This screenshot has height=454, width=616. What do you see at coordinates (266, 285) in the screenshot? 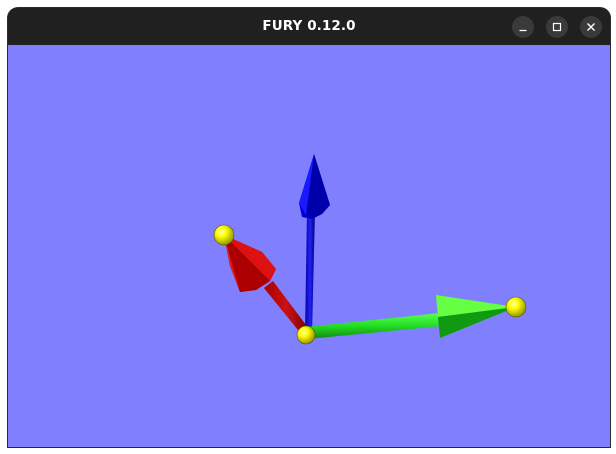
I see `z-arrow` at bounding box center [266, 285].